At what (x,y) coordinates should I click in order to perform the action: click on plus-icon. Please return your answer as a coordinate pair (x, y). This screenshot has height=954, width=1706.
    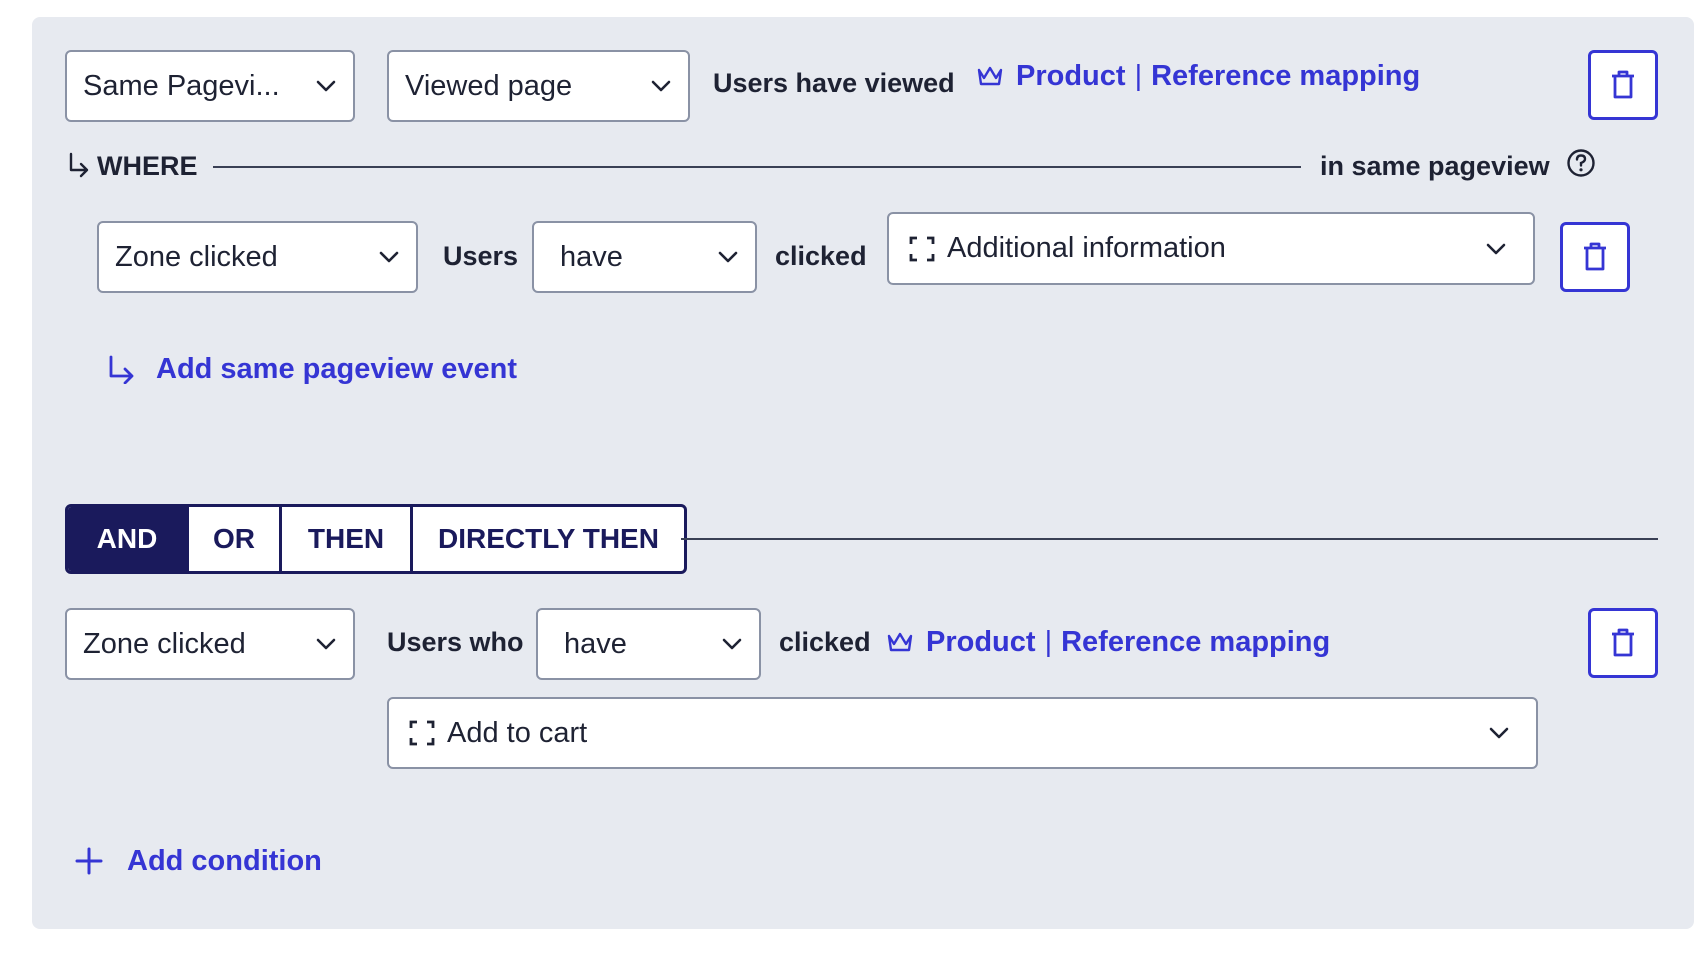
    Looking at the image, I should click on (89, 861).